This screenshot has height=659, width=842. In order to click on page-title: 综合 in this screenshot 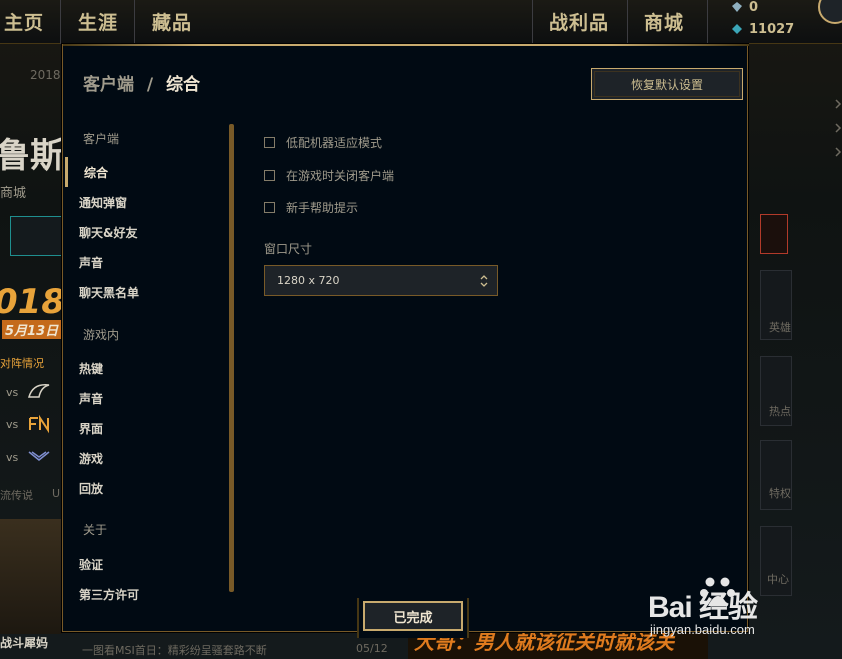, I will do `click(183, 85)`.